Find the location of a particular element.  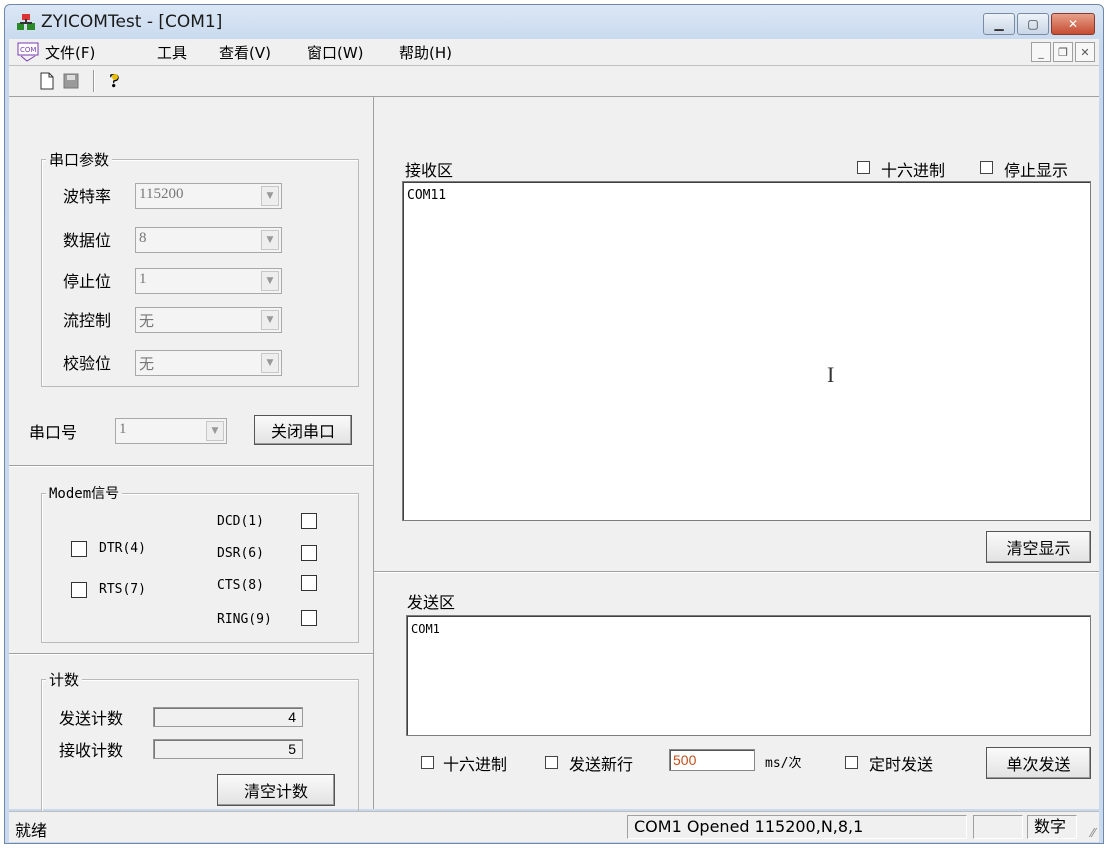

dcd-indicator is located at coordinates (309, 521).